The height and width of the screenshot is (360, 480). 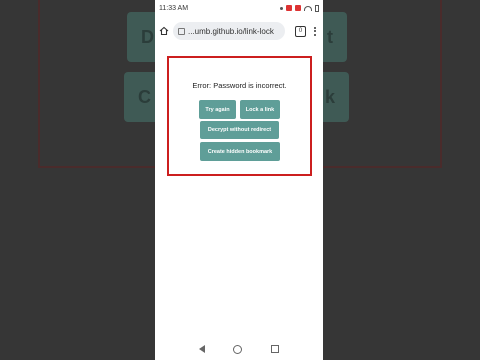 I want to click on lock-link-button: Lock a link, so click(x=260, y=109).